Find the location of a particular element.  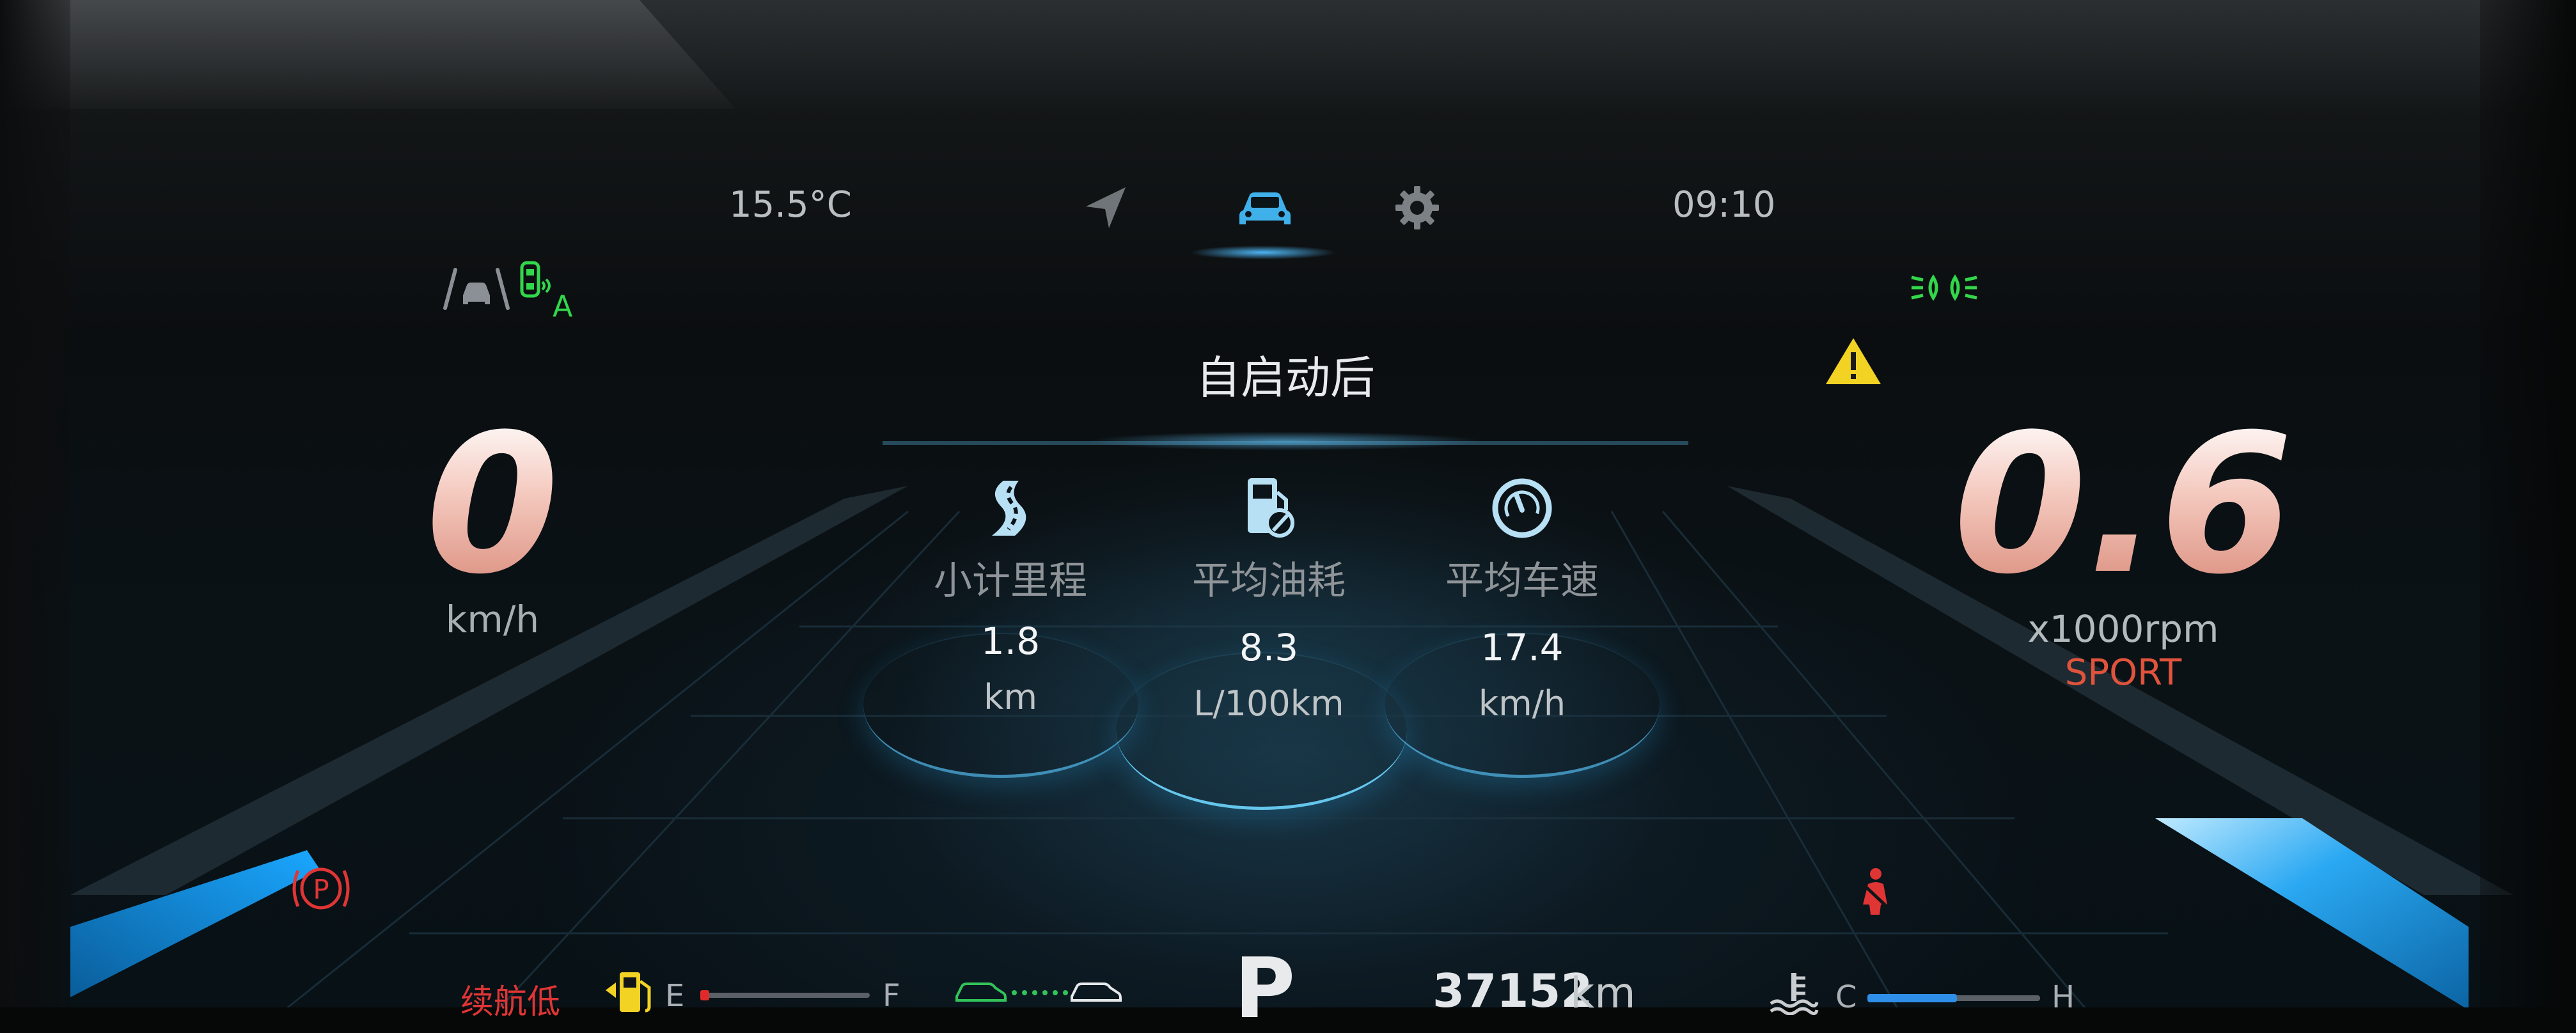

trip-item-fuel: 平均油耗 8.3 L/100km is located at coordinates (1269, 598).